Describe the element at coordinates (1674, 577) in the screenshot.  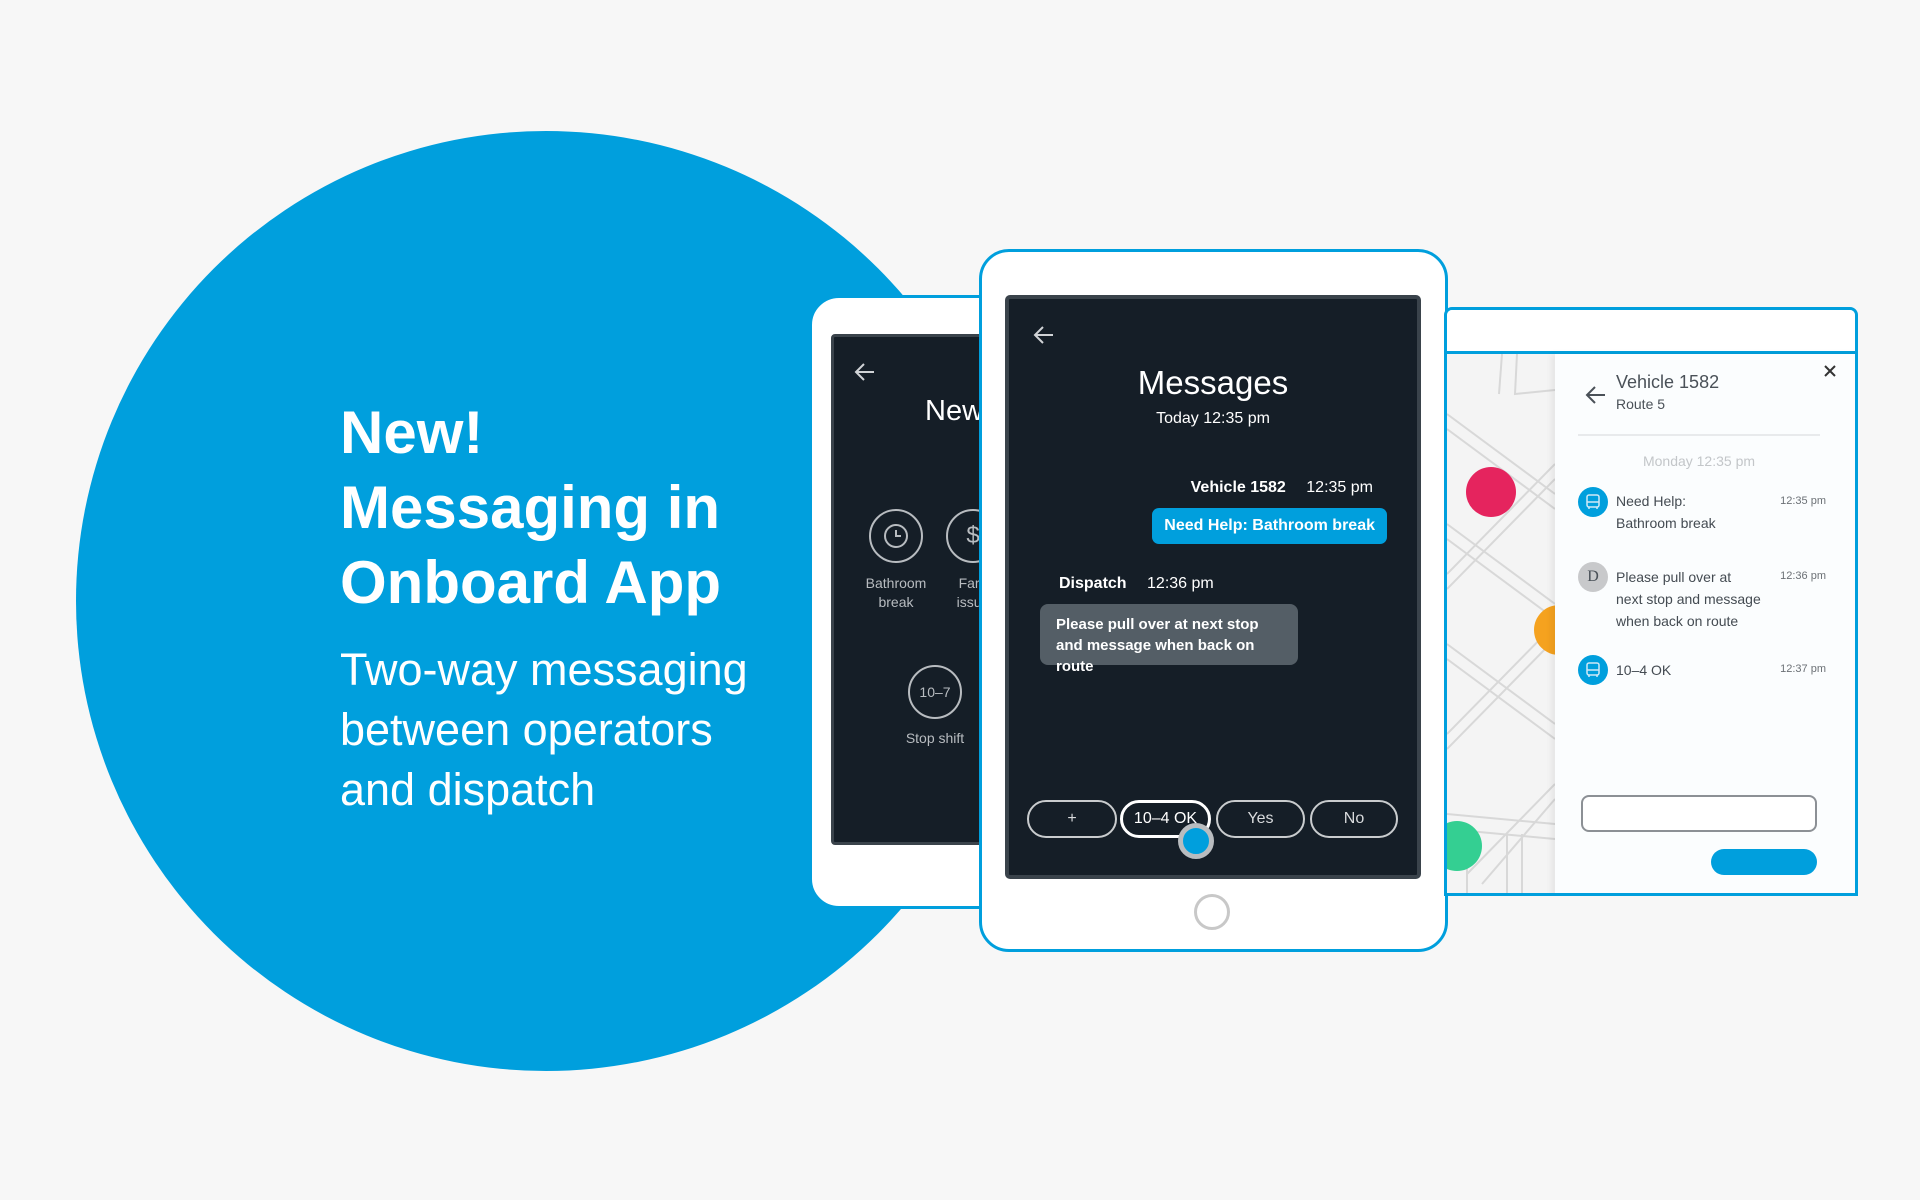
I see `text-line: Please pull over at` at that location.